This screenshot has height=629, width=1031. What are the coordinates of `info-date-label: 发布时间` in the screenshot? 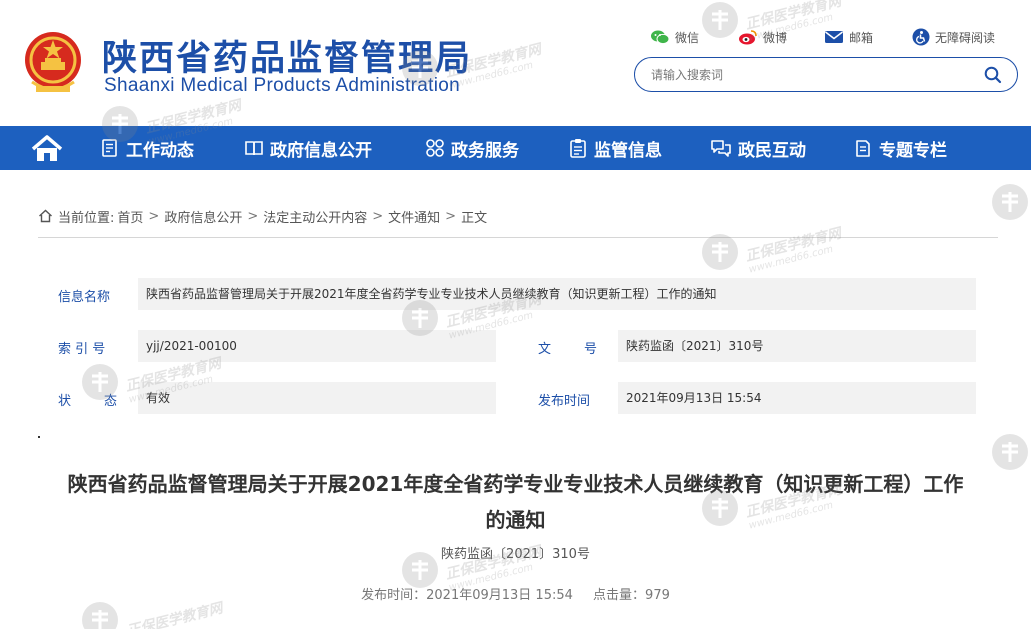 It's located at (564, 401).